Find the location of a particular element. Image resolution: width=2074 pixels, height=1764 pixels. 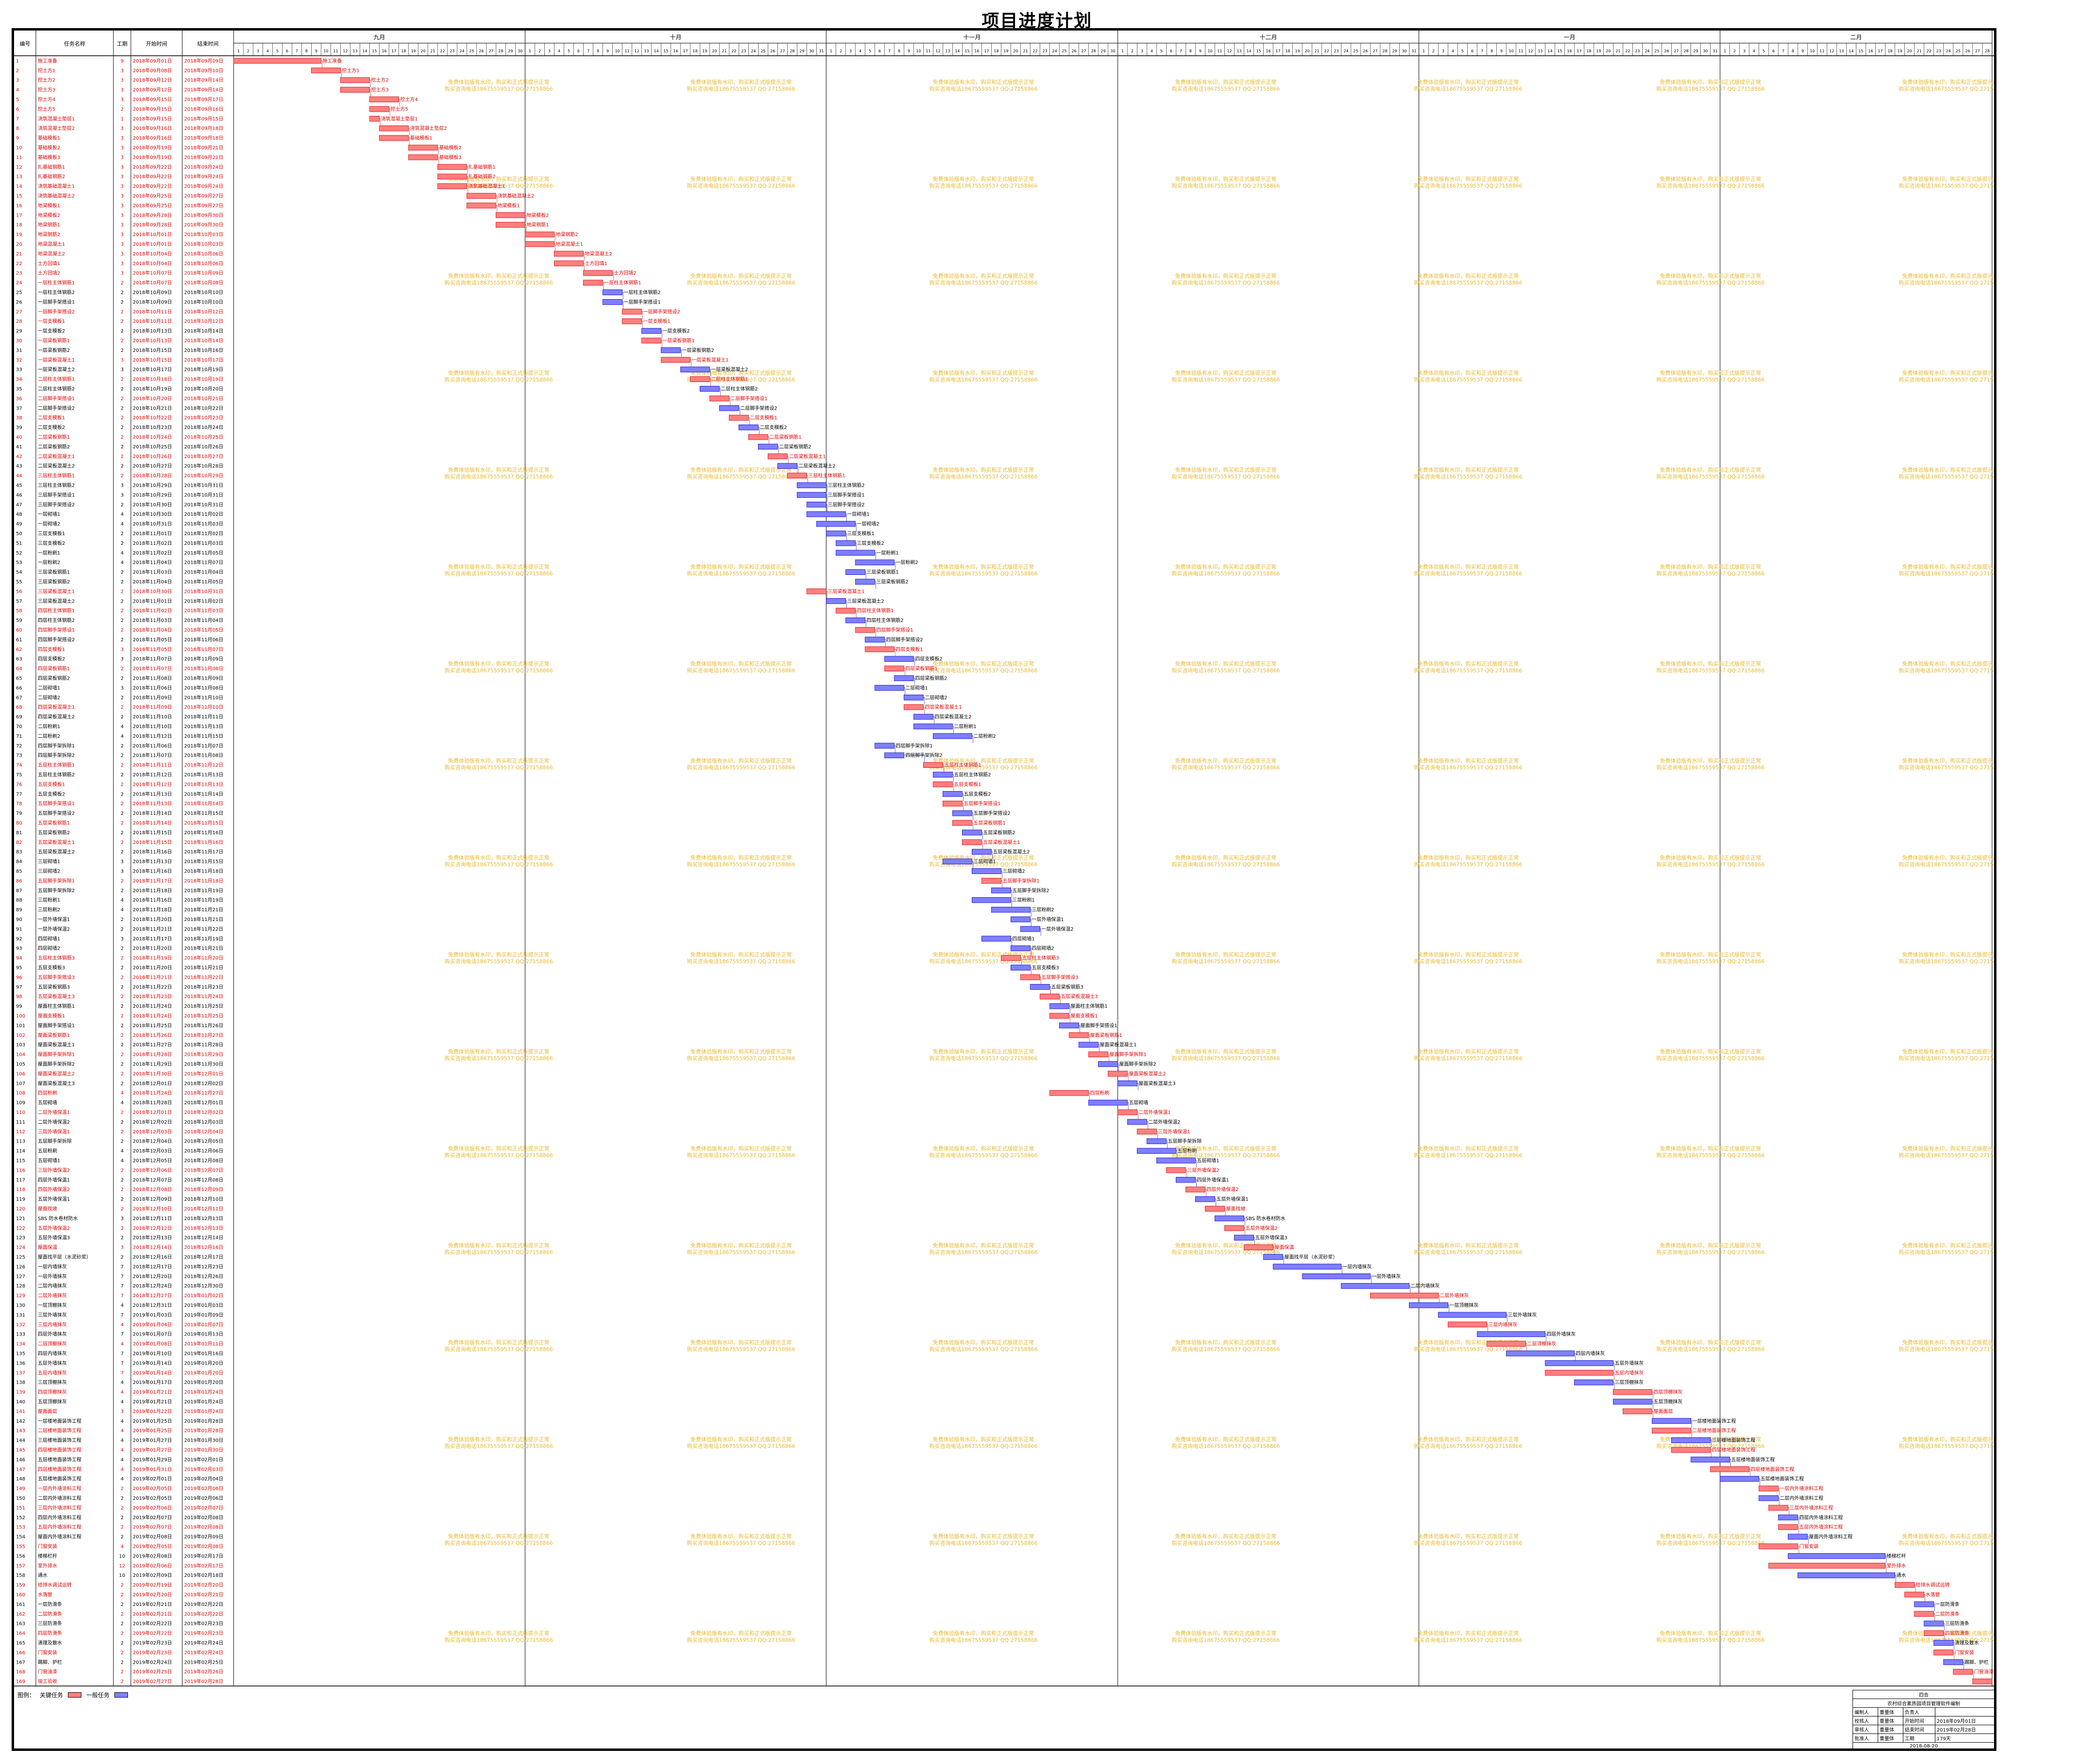

row-start-date: 2019年01月21日 is located at coordinates (152, 1392).